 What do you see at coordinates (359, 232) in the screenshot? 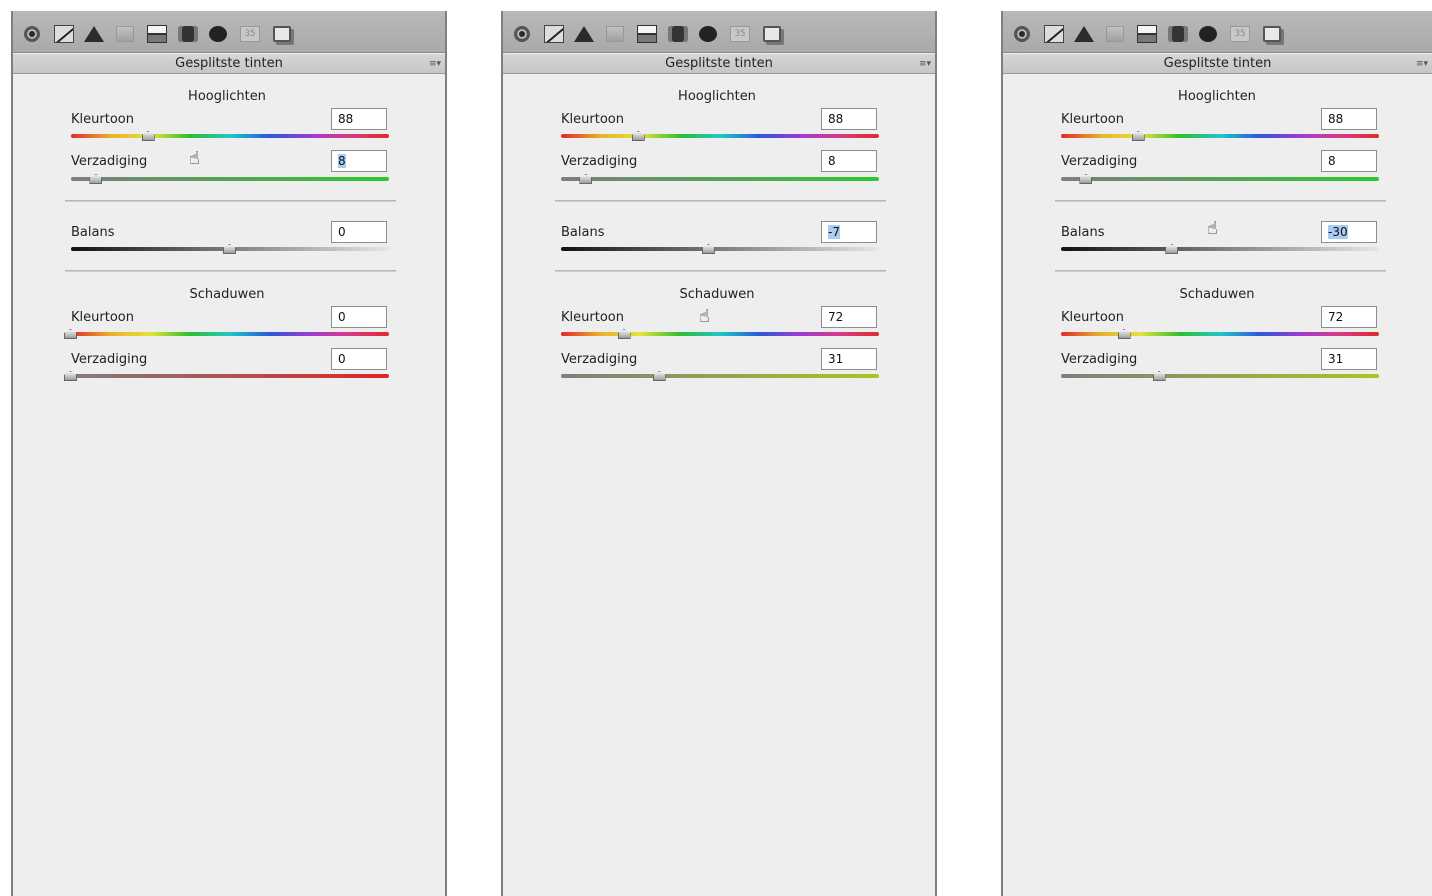
I see `balance-field: 0` at bounding box center [359, 232].